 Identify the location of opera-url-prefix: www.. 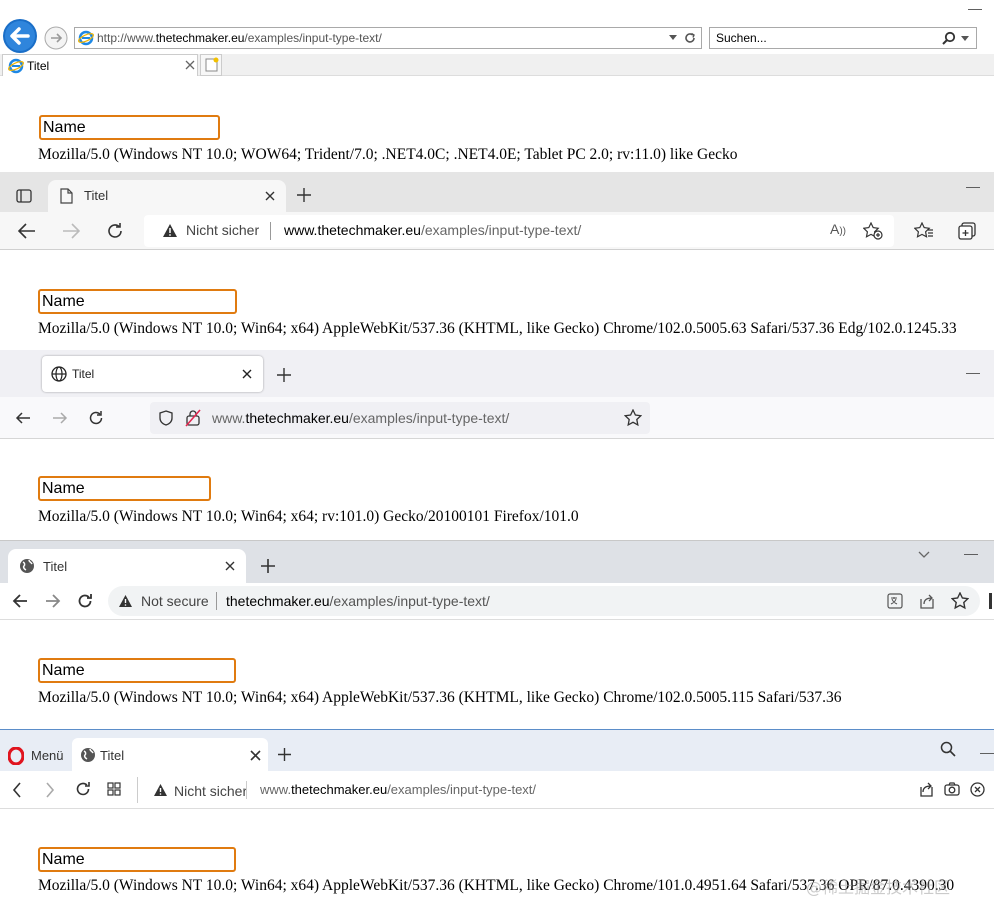
(276, 789).